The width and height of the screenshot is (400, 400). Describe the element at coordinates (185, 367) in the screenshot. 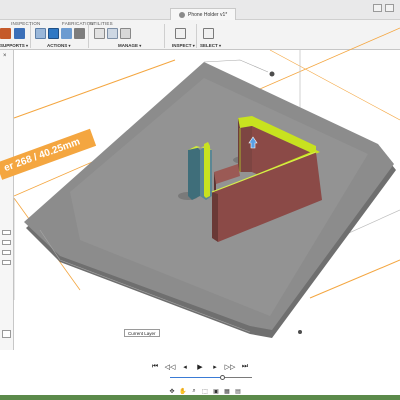

I see `rewind-icon: ◂` at that location.